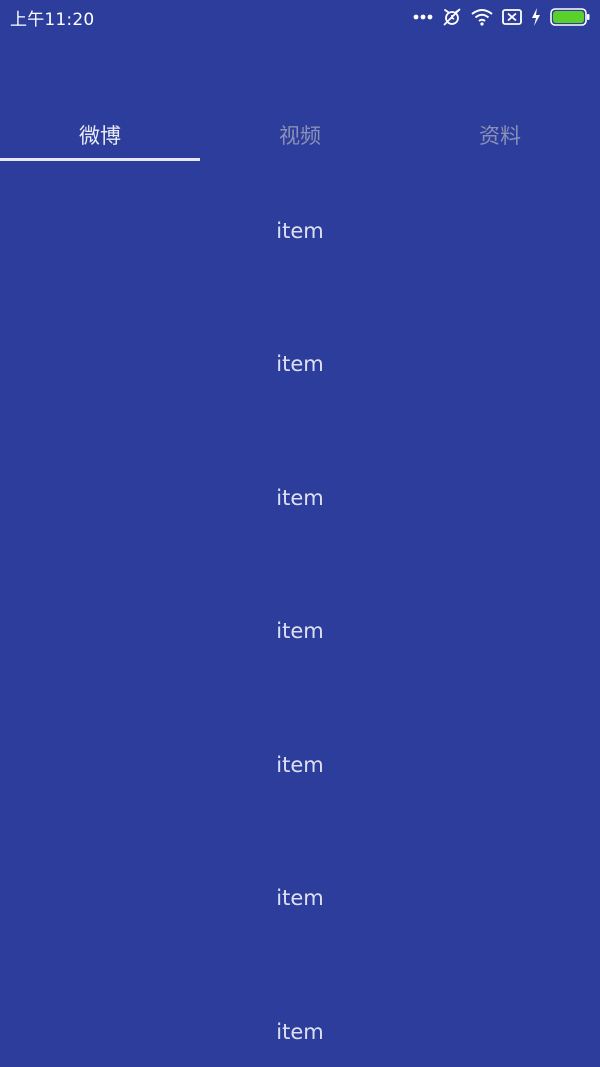 The image size is (600, 1067). Describe the element at coordinates (300, 17) in the screenshot. I see `status-bar: 上午11:20` at that location.